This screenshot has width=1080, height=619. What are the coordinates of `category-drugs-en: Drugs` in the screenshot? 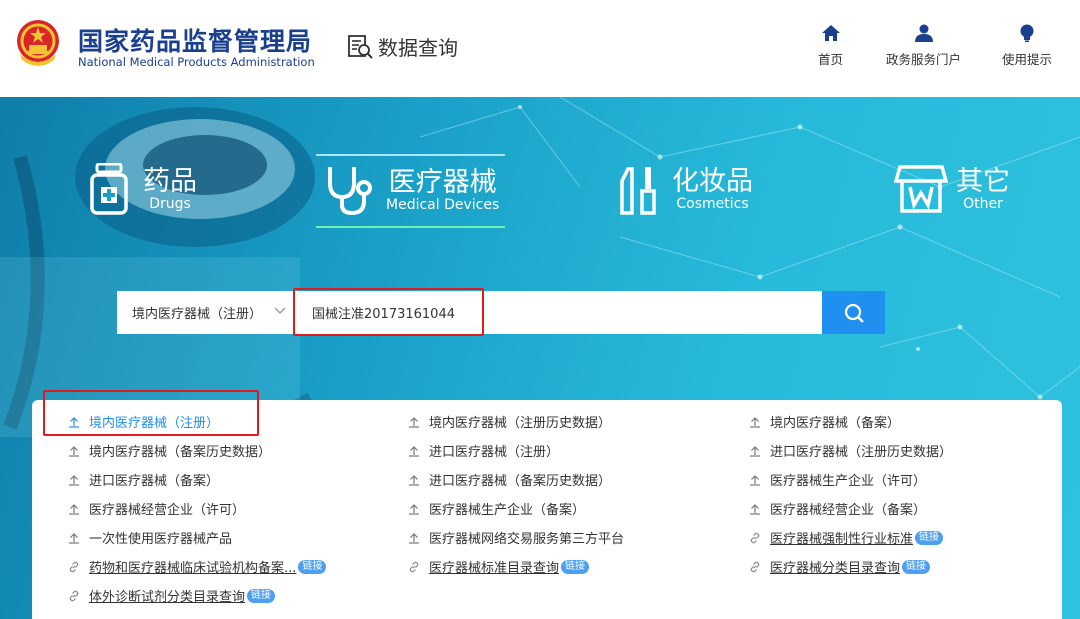 It's located at (170, 203).